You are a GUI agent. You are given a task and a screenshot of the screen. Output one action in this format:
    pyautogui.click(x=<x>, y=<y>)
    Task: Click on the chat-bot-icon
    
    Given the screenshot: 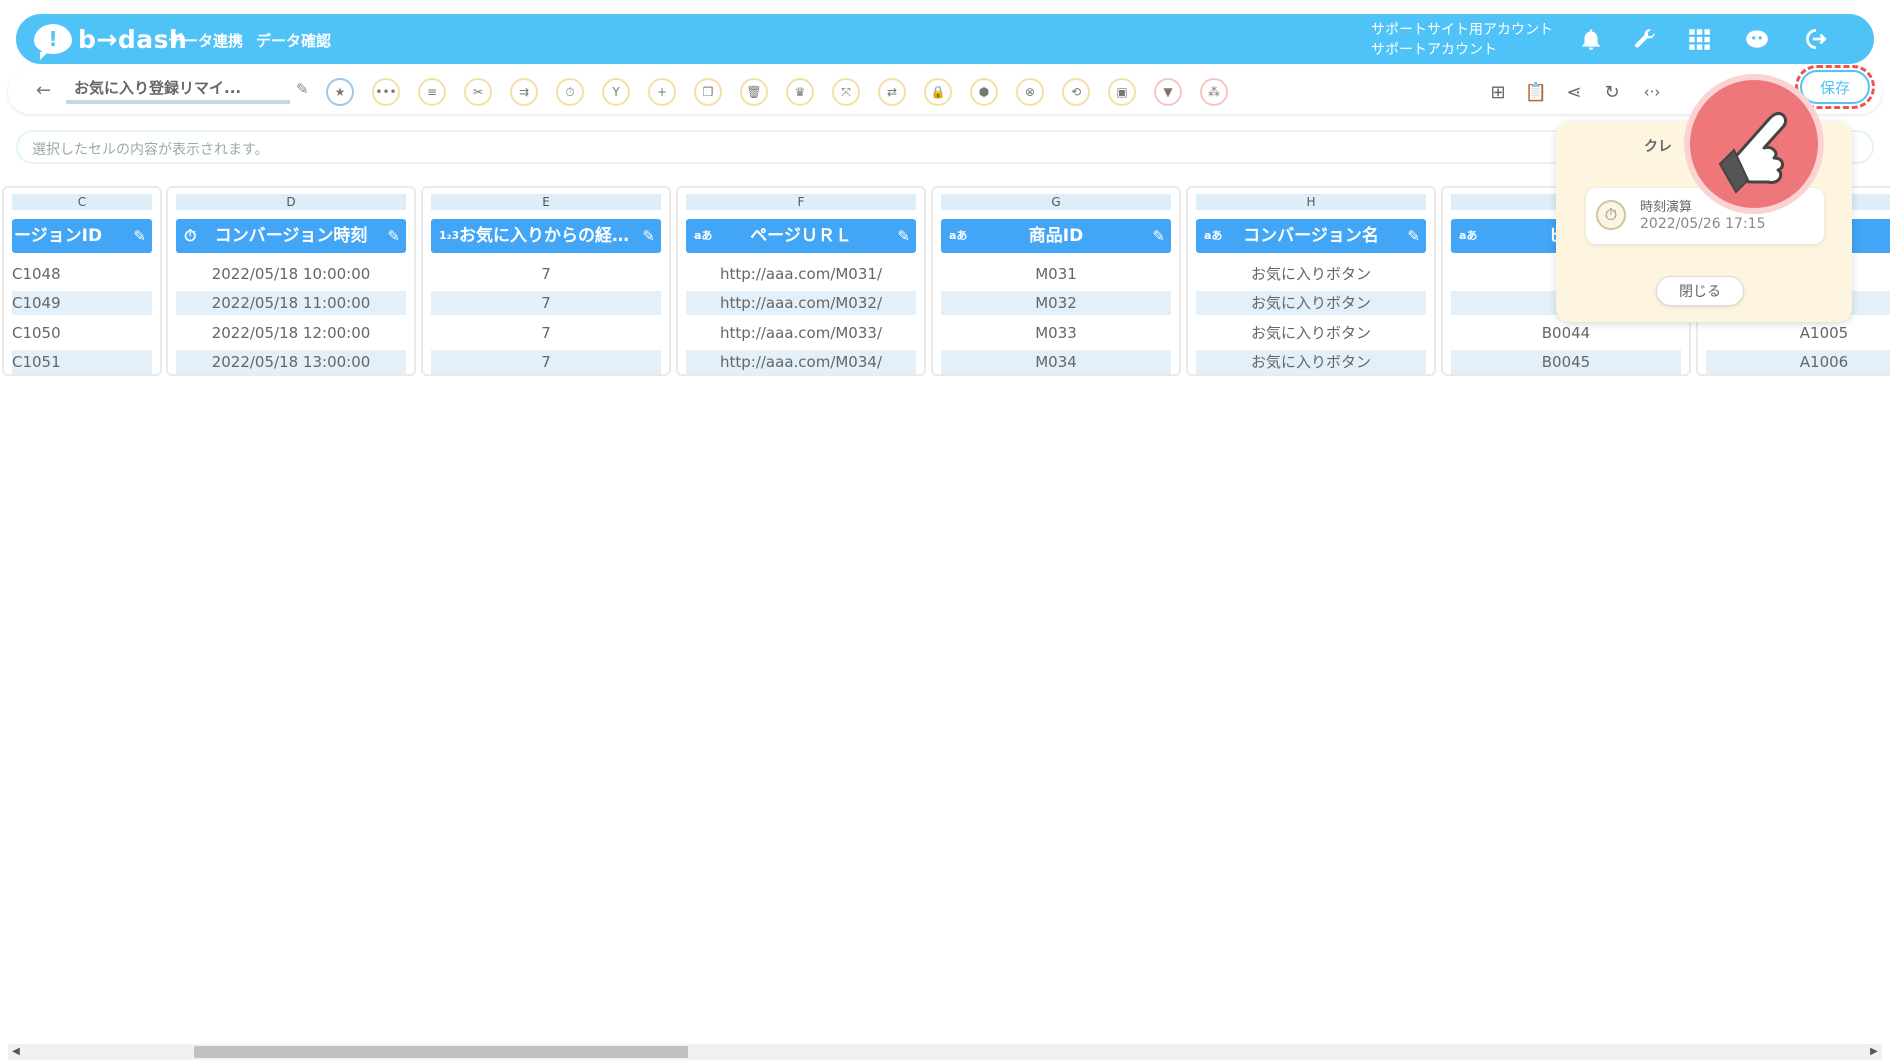 What is the action you would take?
    pyautogui.click(x=1757, y=39)
    